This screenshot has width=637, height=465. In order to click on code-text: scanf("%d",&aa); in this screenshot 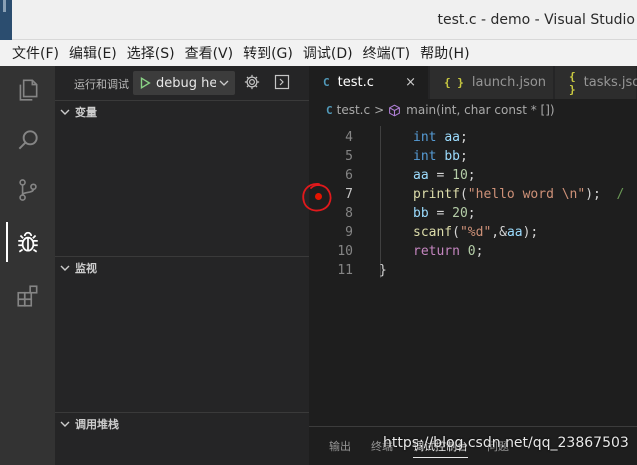, I will do `click(475, 232)`.